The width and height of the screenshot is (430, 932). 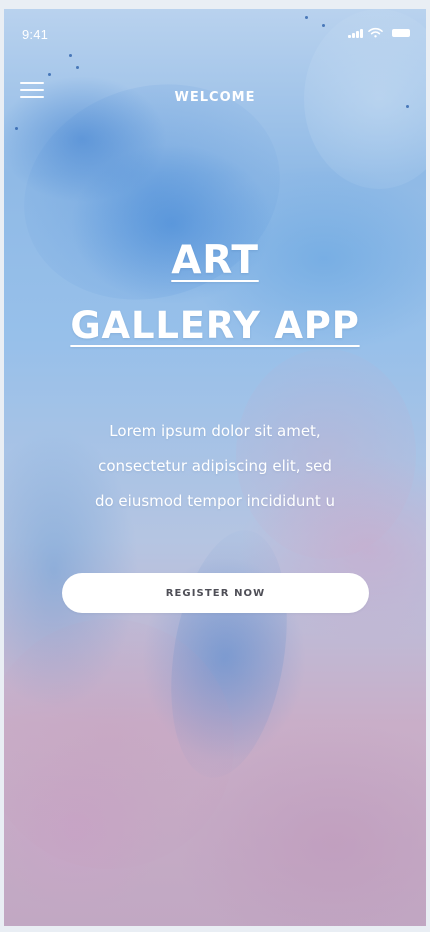 I want to click on menu-icon, so click(x=32, y=83).